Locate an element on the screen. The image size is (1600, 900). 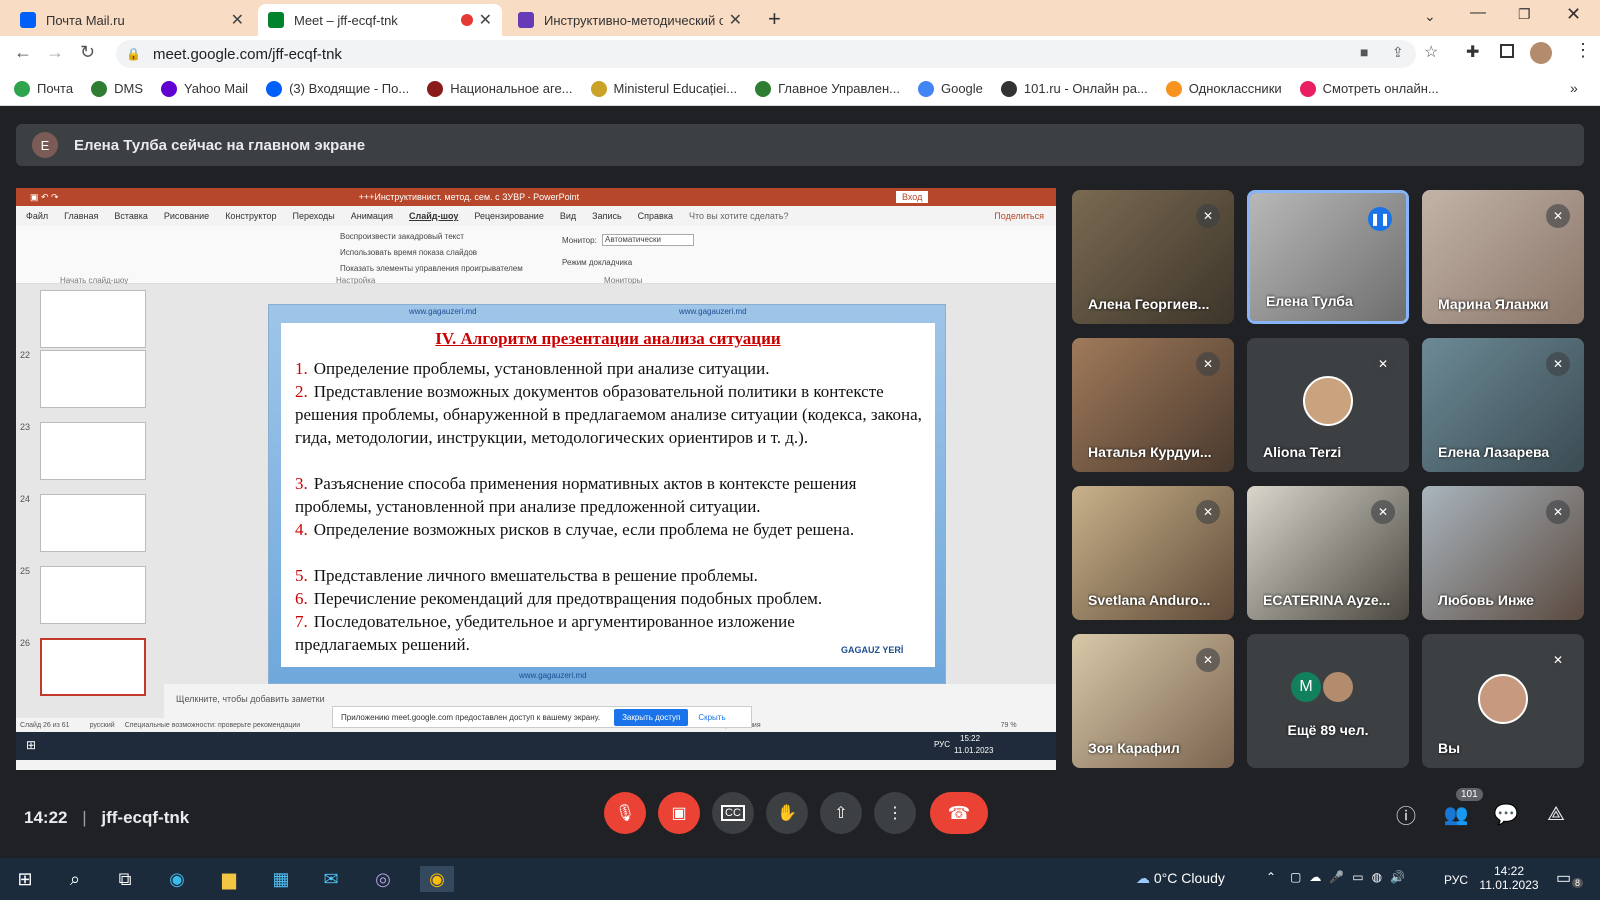
hangup-icon: ☎ is located at coordinates (959, 812).